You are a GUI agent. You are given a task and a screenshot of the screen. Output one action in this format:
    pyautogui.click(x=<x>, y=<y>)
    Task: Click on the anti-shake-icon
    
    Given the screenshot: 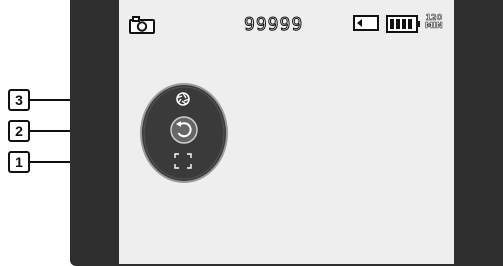 What is the action you would take?
    pyautogui.click(x=183, y=99)
    